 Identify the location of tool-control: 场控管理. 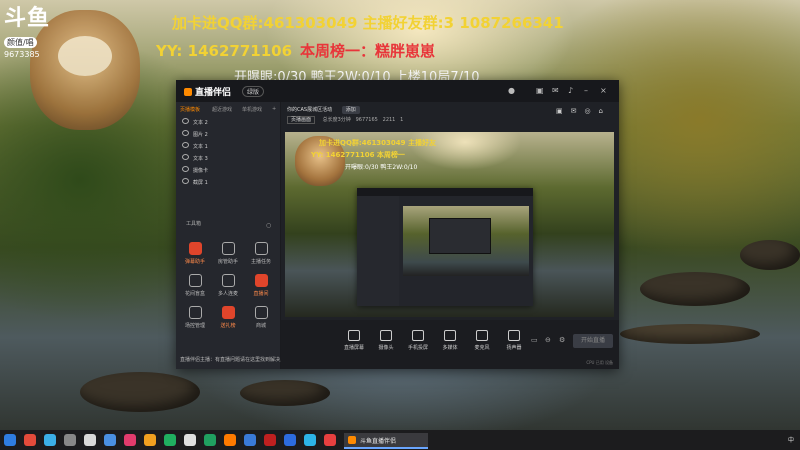
(195, 319).